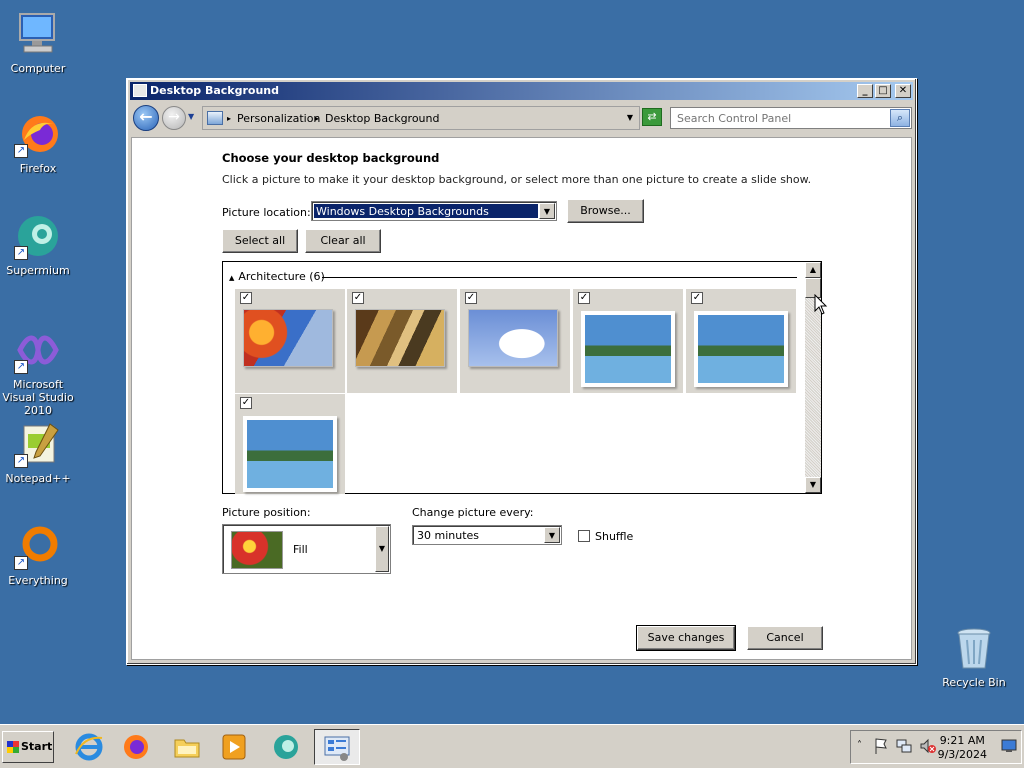 This screenshot has width=1024, height=768. What do you see at coordinates (962, 748) in the screenshot?
I see `clock: 9:21 AM 9/3/2024` at bounding box center [962, 748].